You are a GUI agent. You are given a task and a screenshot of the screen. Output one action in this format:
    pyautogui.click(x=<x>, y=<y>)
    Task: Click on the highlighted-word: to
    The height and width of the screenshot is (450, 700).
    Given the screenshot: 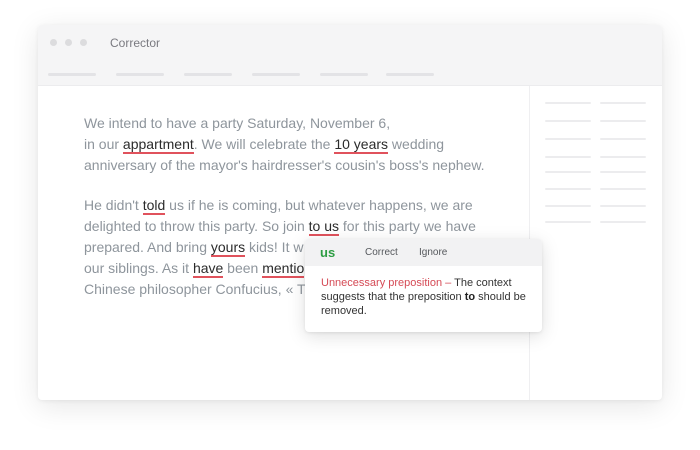 What is the action you would take?
    pyautogui.click(x=470, y=297)
    